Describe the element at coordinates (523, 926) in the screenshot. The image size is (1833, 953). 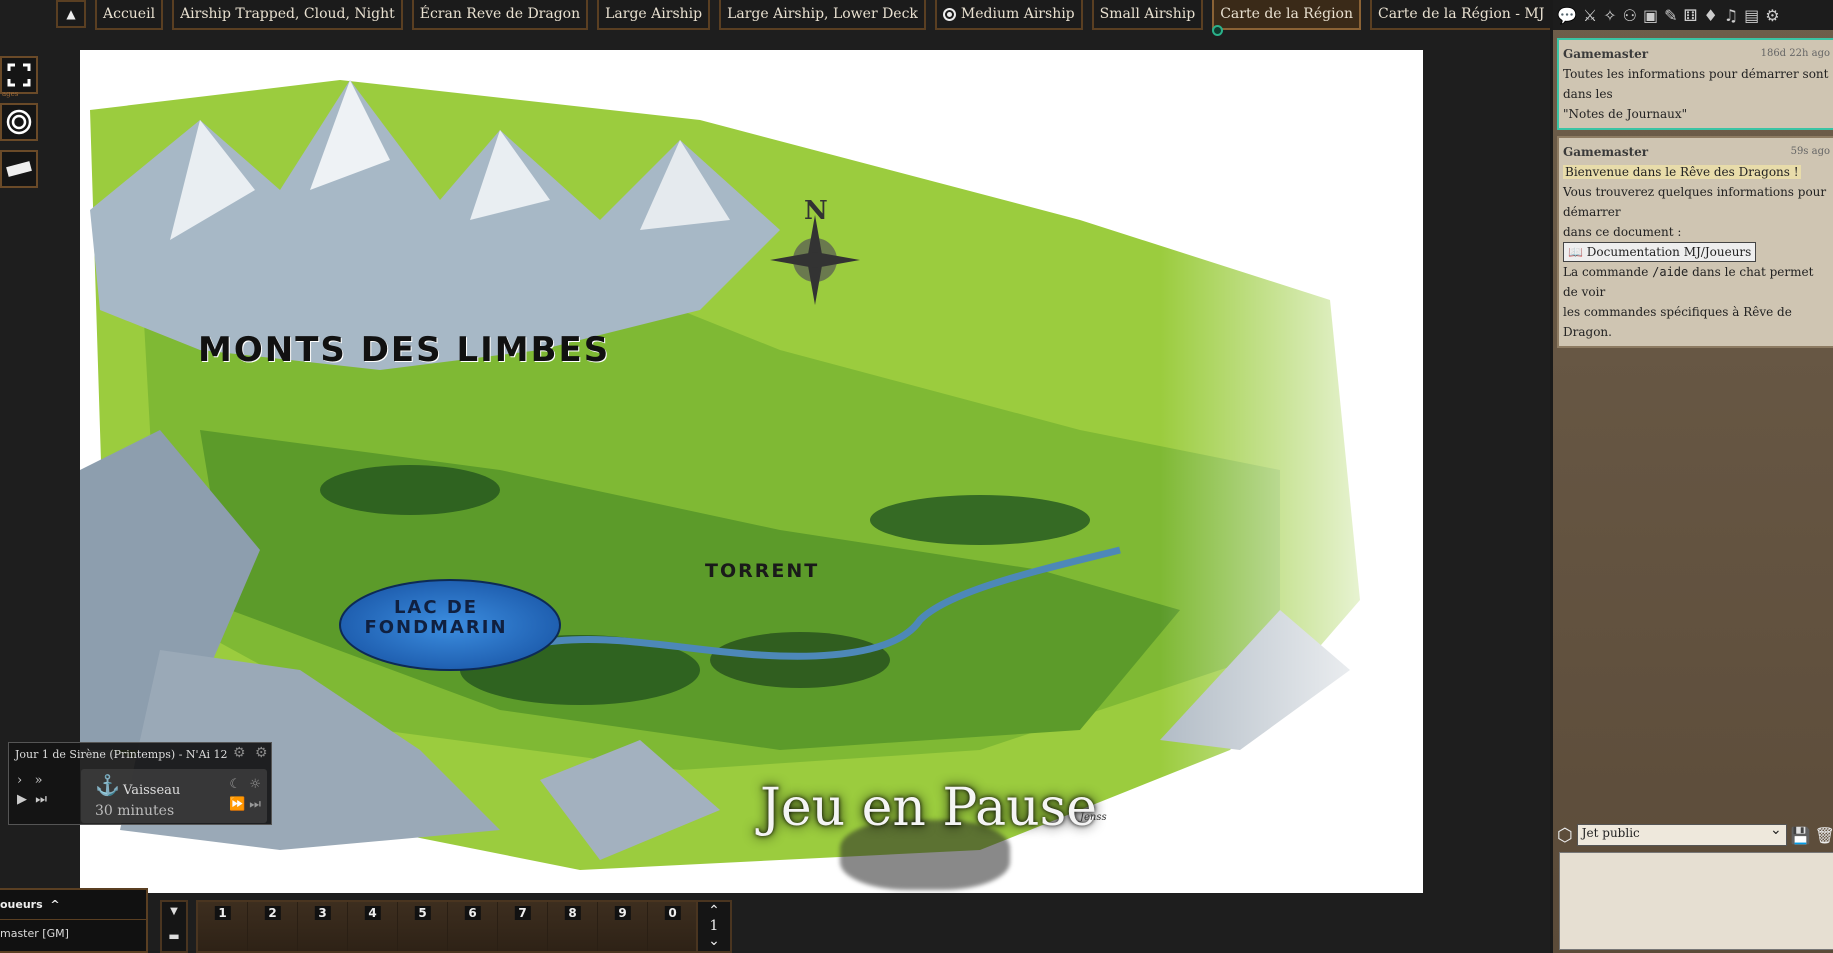
I see `hotbar-slot: 7` at that location.